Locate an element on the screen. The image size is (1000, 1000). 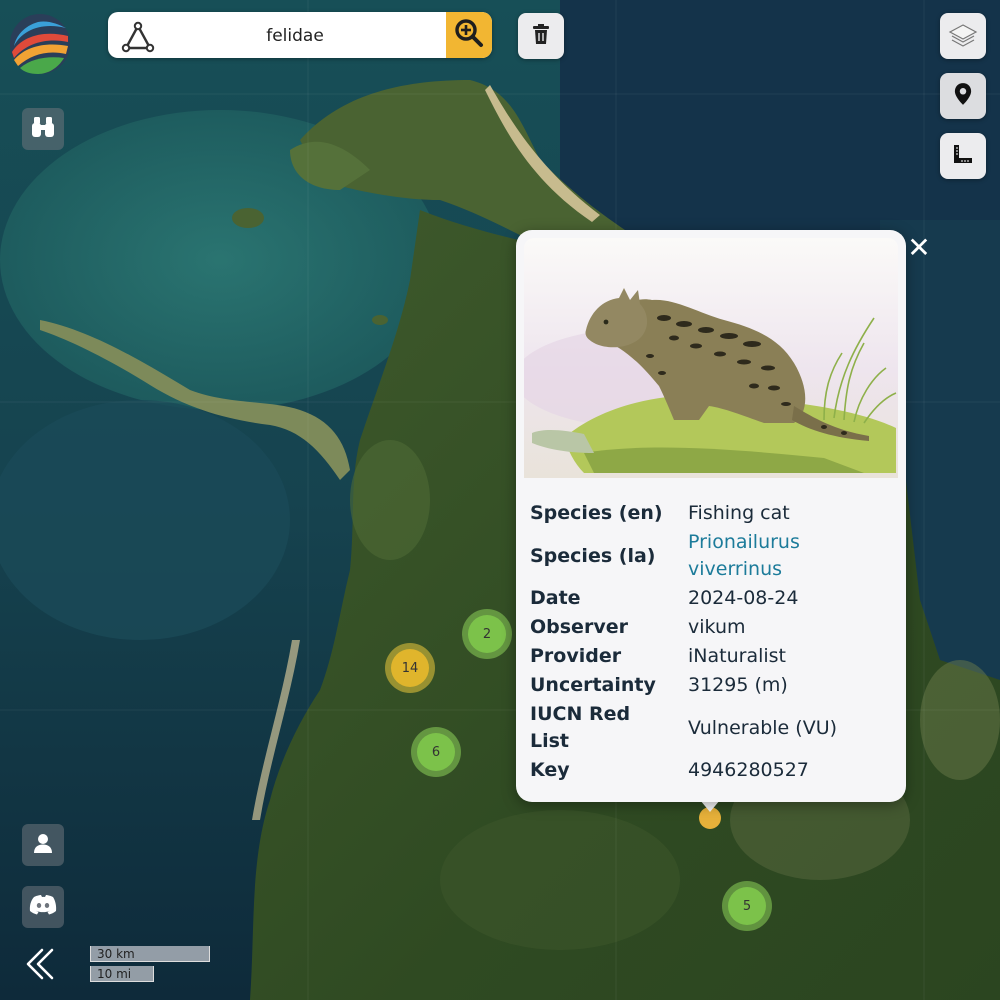
detail-row-observer: Observer vikum is located at coordinates (710, 627).